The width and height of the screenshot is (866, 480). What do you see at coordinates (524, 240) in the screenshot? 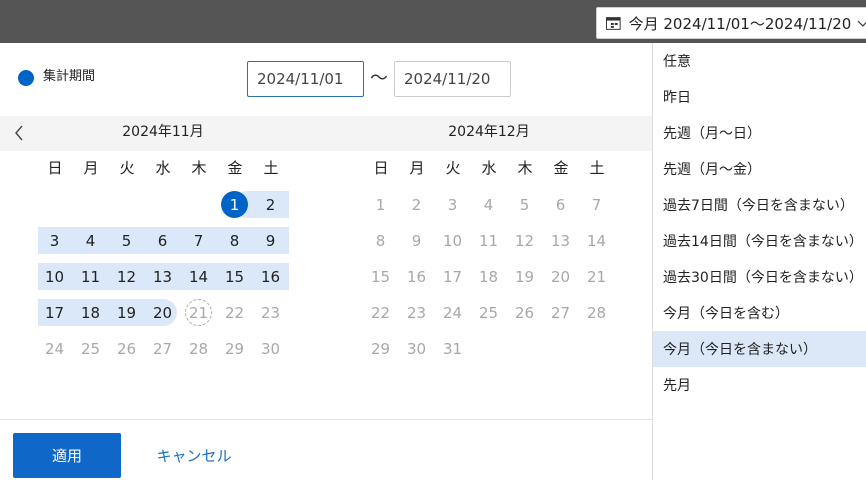
I see `day-cell-disabled: 12` at bounding box center [524, 240].